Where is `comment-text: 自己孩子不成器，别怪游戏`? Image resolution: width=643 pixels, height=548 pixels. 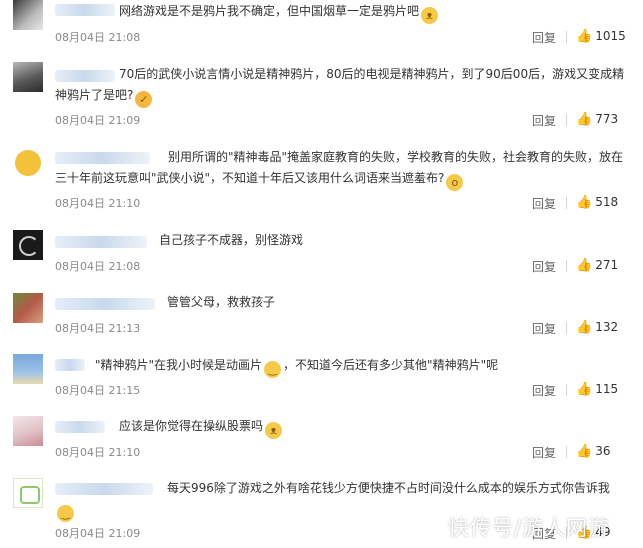 comment-text: 自己孩子不成器，别怪游戏 is located at coordinates (231, 240).